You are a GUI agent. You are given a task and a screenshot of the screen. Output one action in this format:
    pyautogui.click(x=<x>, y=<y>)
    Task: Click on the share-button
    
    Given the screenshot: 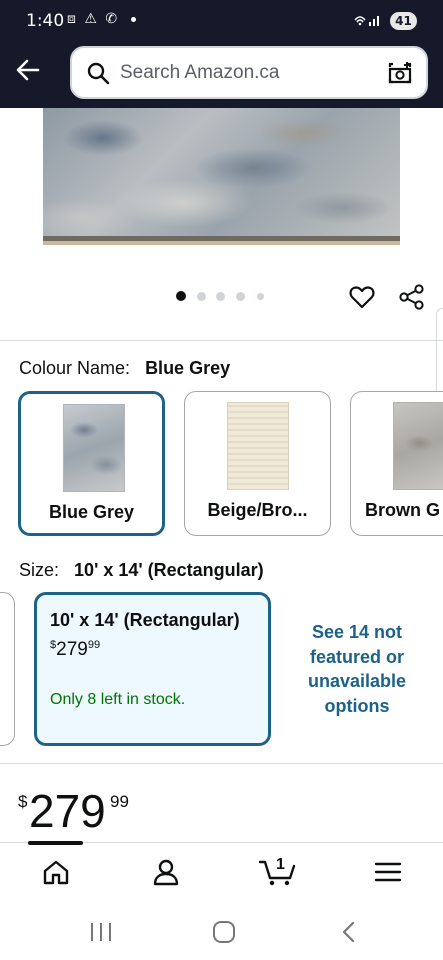 What is the action you would take?
    pyautogui.click(x=412, y=297)
    